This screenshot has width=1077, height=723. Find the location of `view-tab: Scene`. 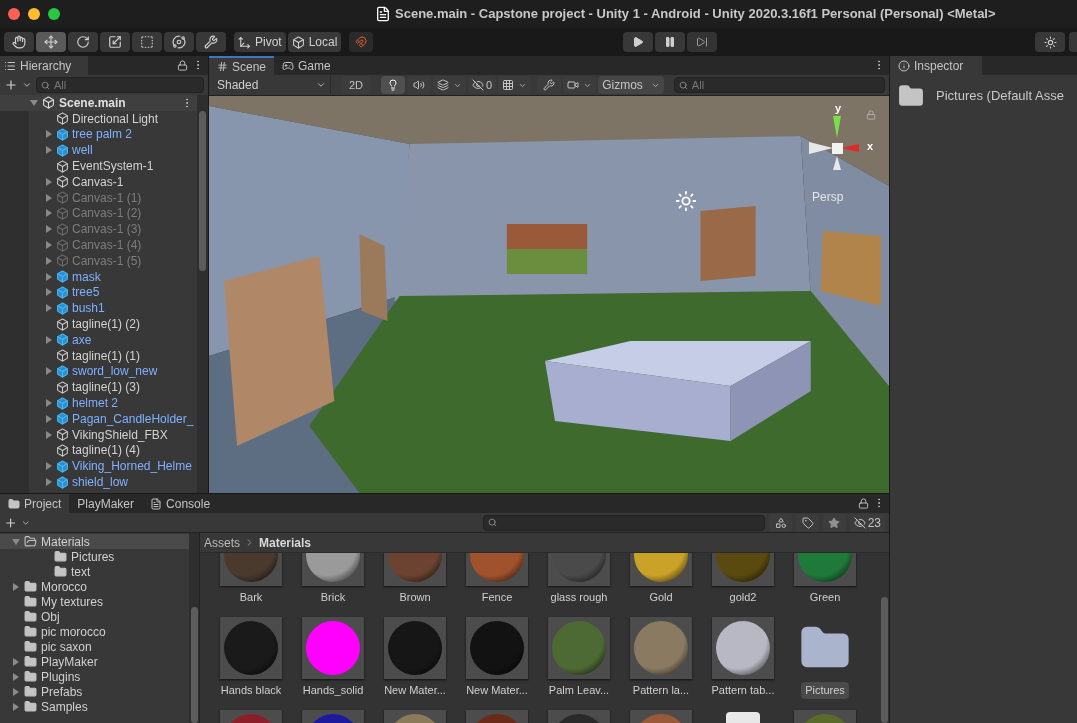

view-tab: Scene is located at coordinates (242, 65).